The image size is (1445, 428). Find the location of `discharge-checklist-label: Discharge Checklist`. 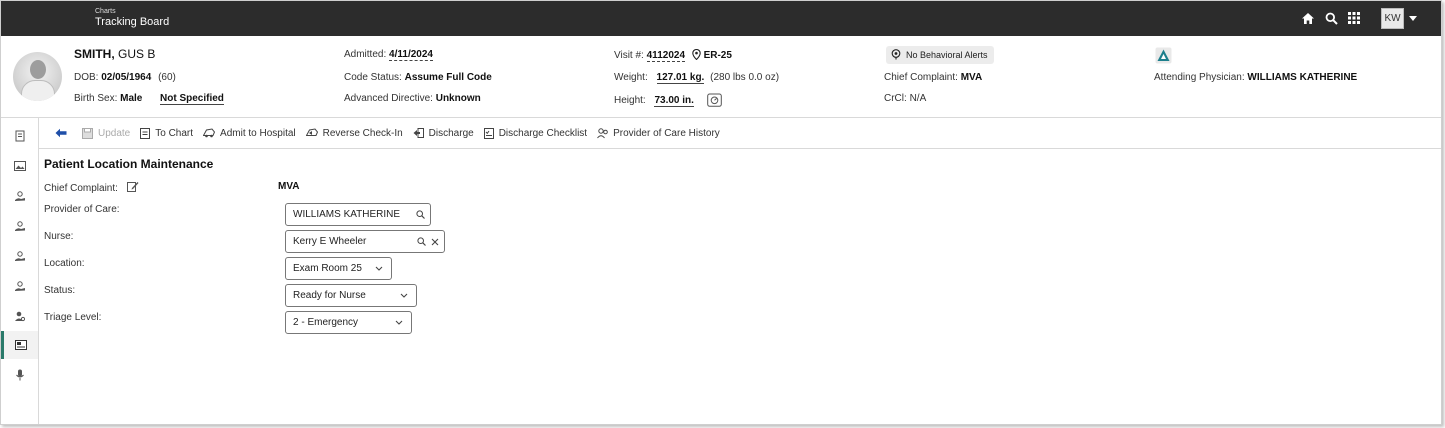

discharge-checklist-label: Discharge Checklist is located at coordinates (543, 133).